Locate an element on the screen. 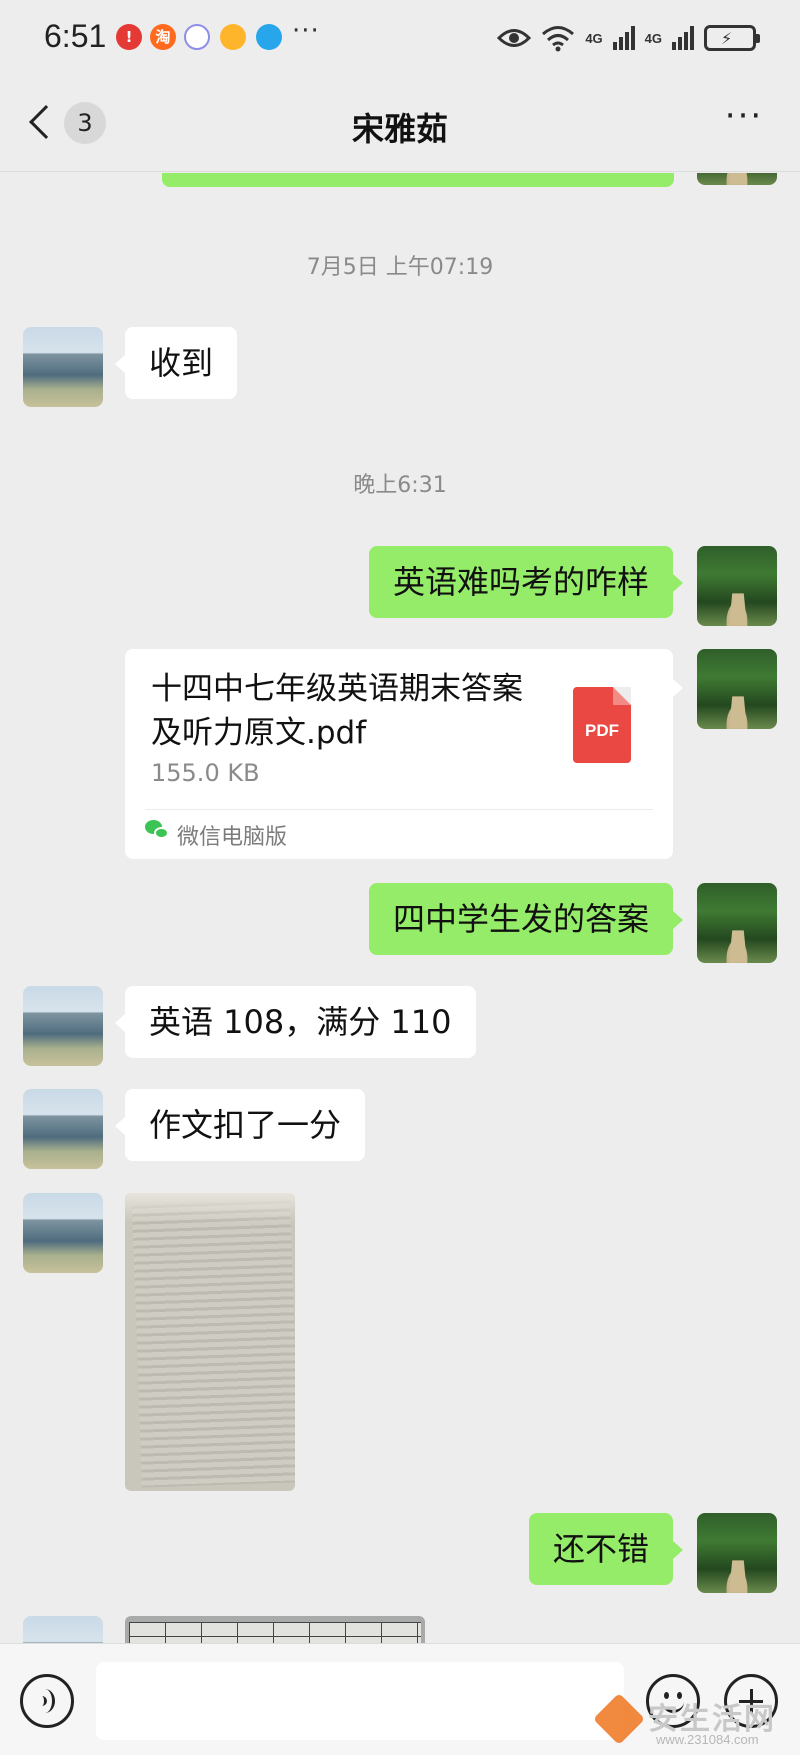 The width and height of the screenshot is (800, 1755). alert-icon: ! is located at coordinates (129, 37).